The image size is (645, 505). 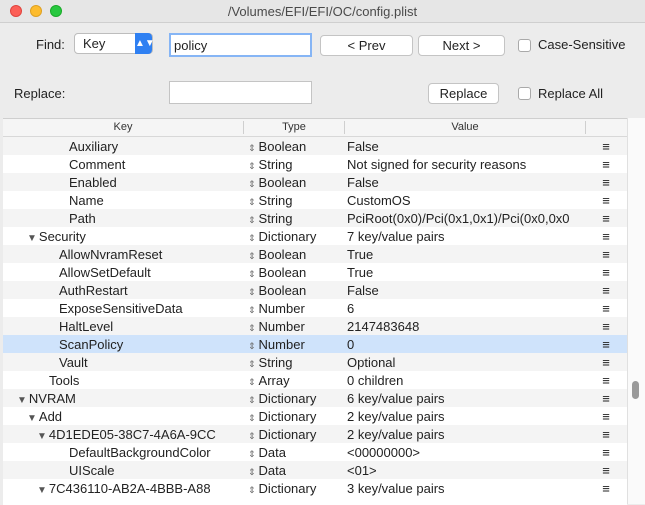 I want to click on find-field-select: Key ▲▼, so click(x=114, y=43).